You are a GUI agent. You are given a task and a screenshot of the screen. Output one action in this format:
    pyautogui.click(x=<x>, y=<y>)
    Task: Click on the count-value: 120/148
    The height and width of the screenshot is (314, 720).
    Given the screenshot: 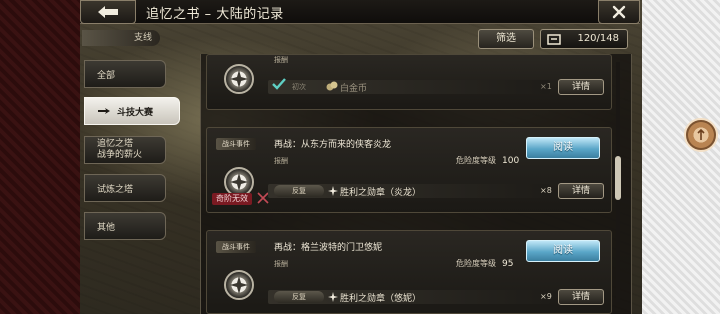 What is the action you would take?
    pyautogui.click(x=598, y=38)
    